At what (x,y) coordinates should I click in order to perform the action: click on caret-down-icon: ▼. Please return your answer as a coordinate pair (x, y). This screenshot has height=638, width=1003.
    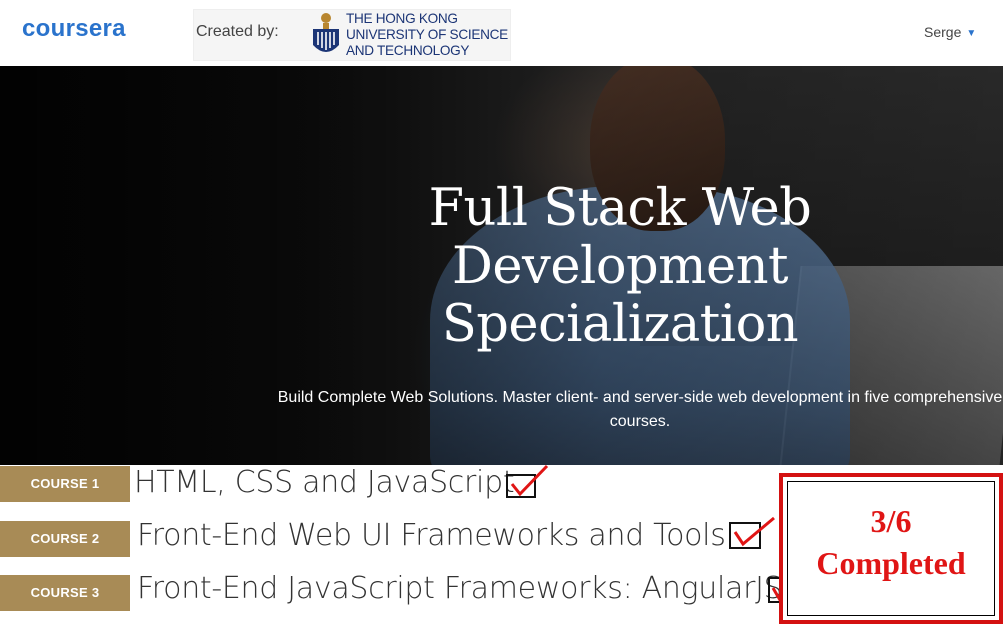
    Looking at the image, I should click on (971, 33).